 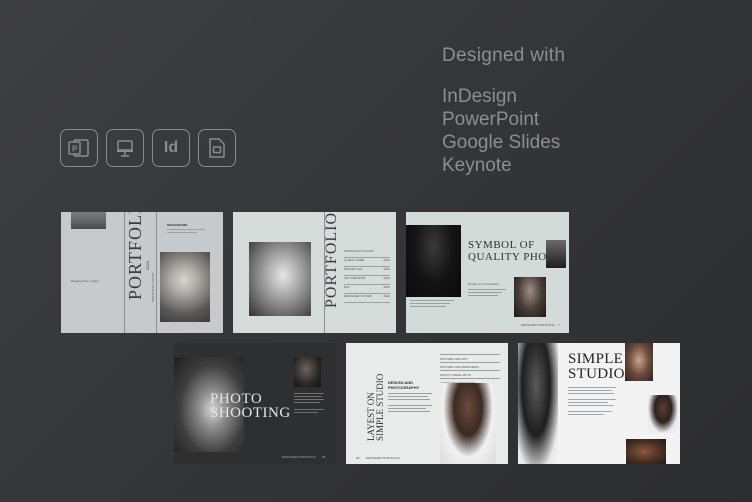 What do you see at coordinates (347, 287) in the screenshot?
I see `row-label: DAY` at bounding box center [347, 287].